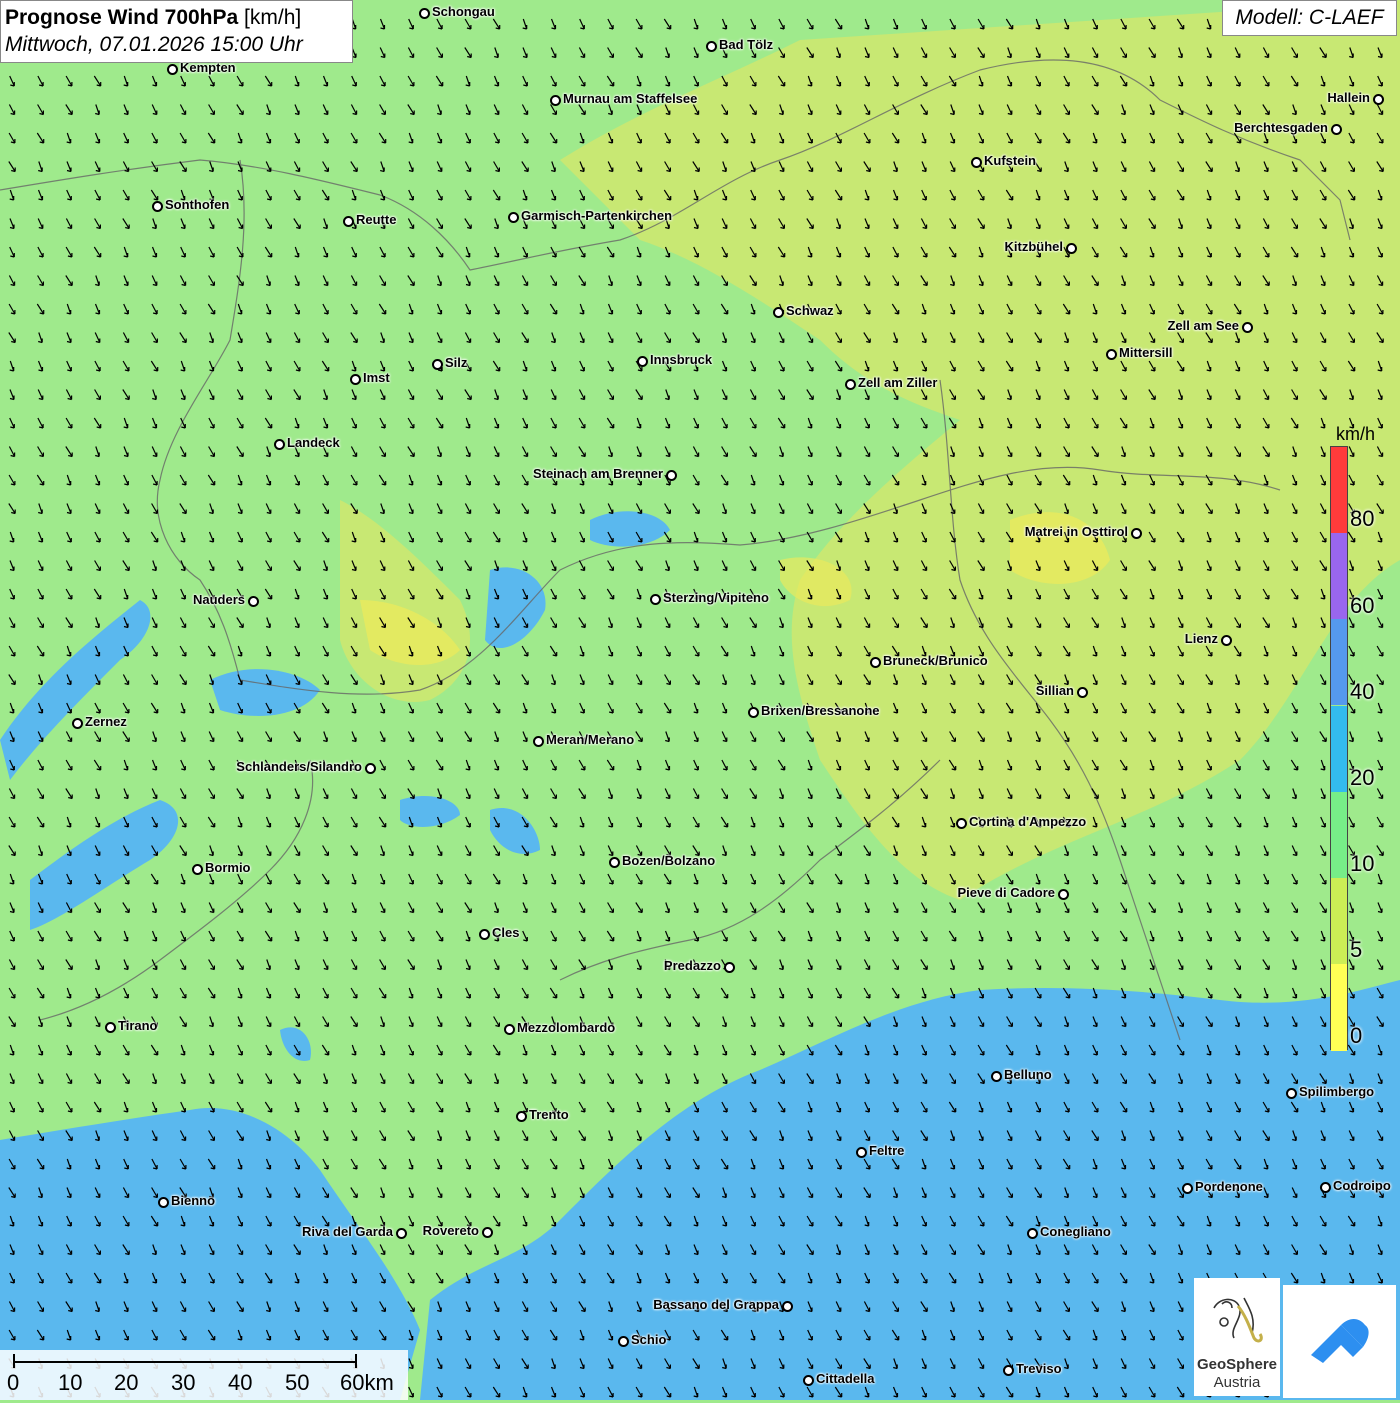 This screenshot has height=1403, width=1400. I want to click on city-label: Cortina d'Ampezzo, so click(1028, 821).